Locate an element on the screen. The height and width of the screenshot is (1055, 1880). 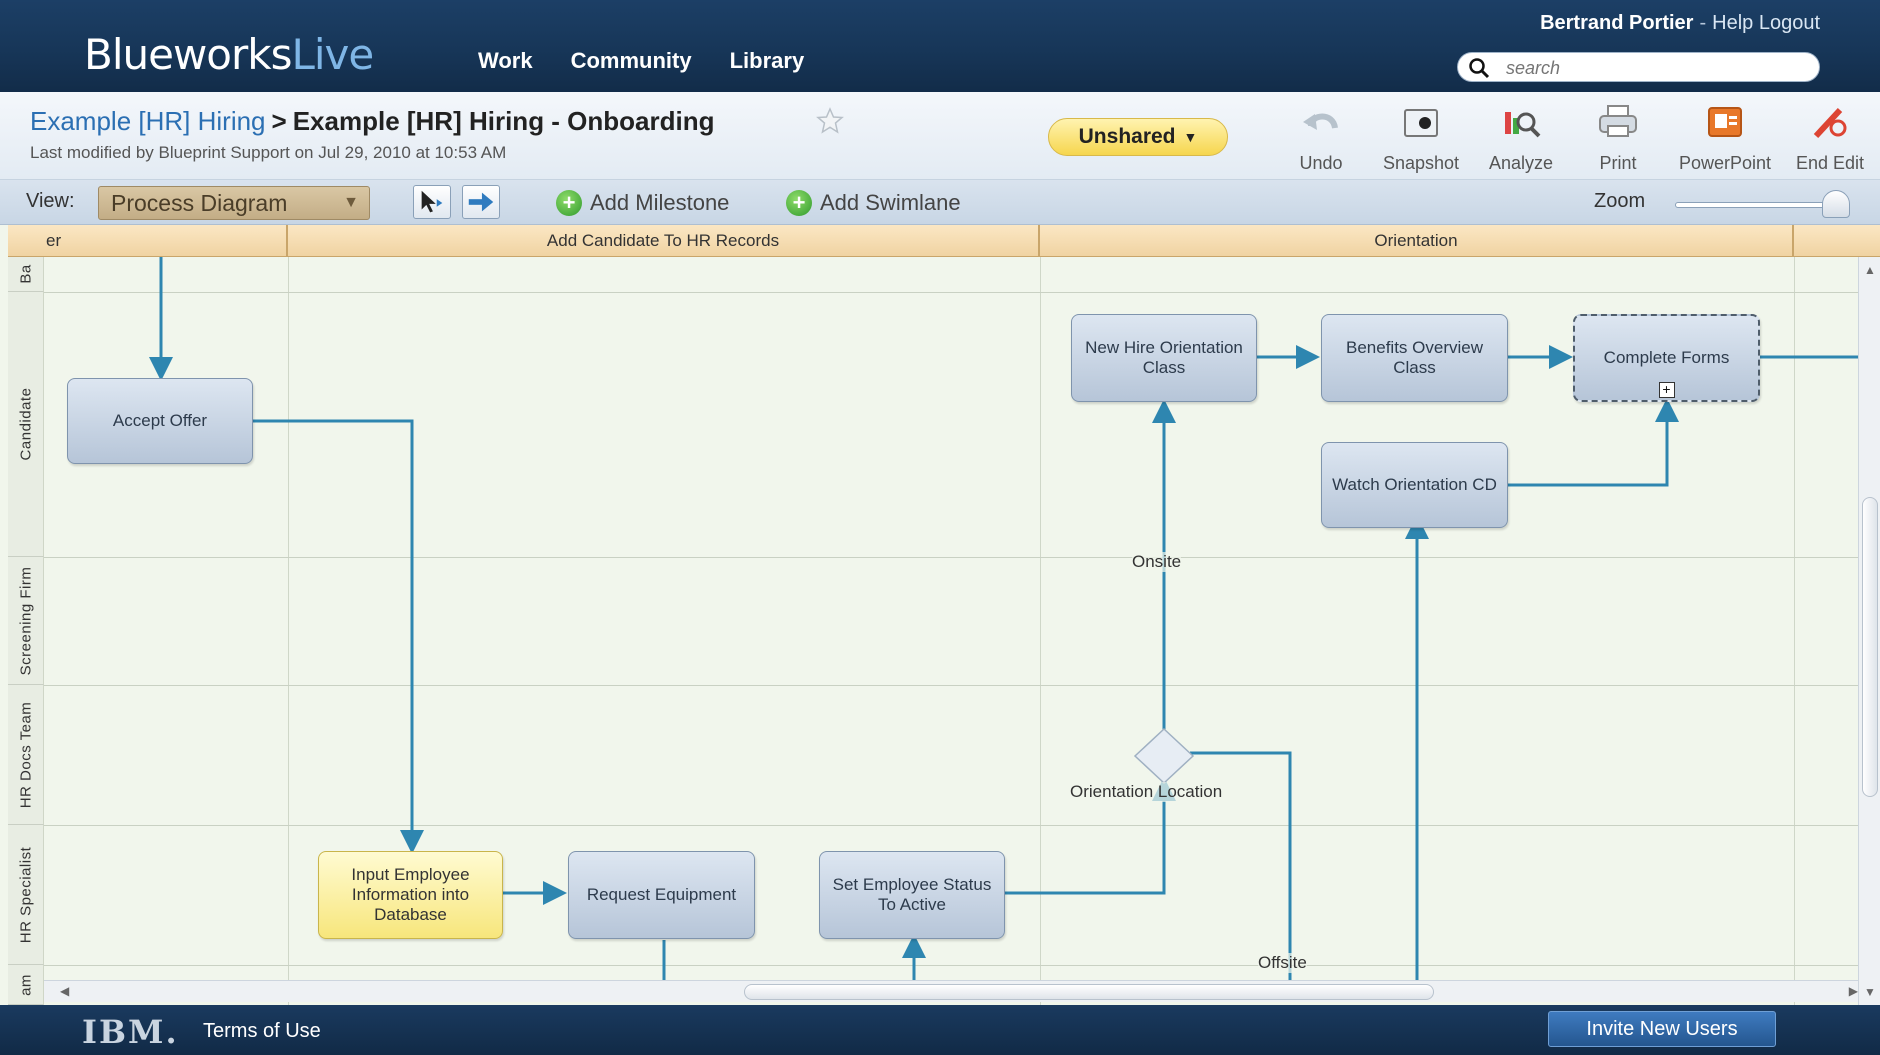
view-label: View: is located at coordinates (50, 201).